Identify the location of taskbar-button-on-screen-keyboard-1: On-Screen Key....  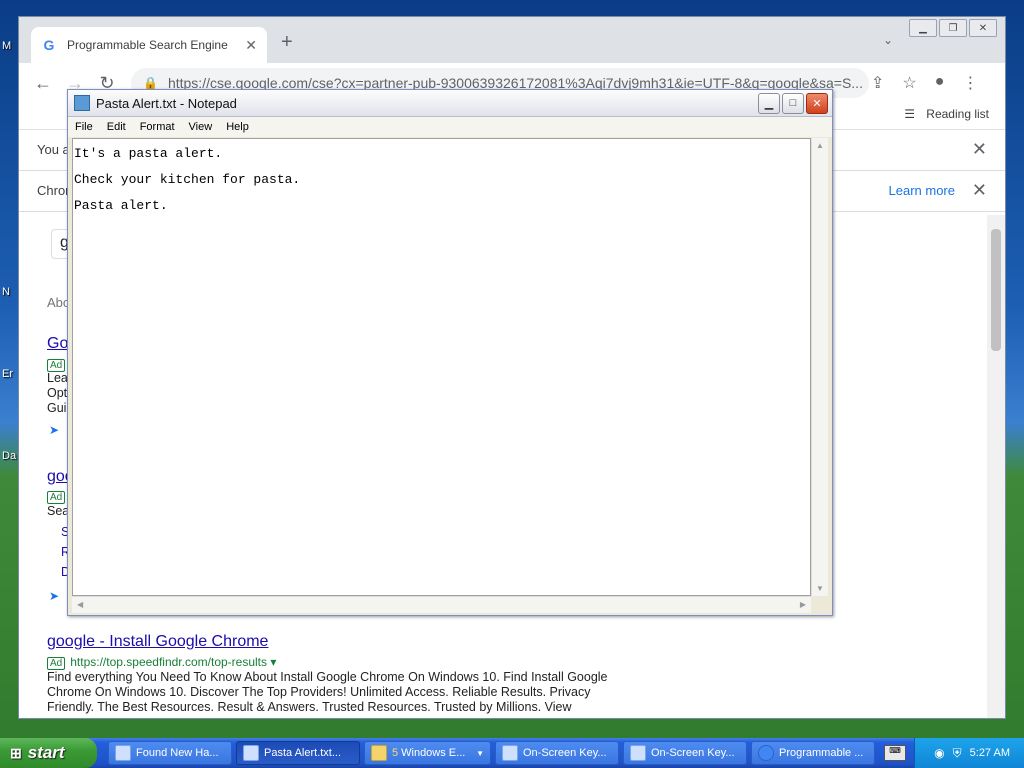
(557, 753).